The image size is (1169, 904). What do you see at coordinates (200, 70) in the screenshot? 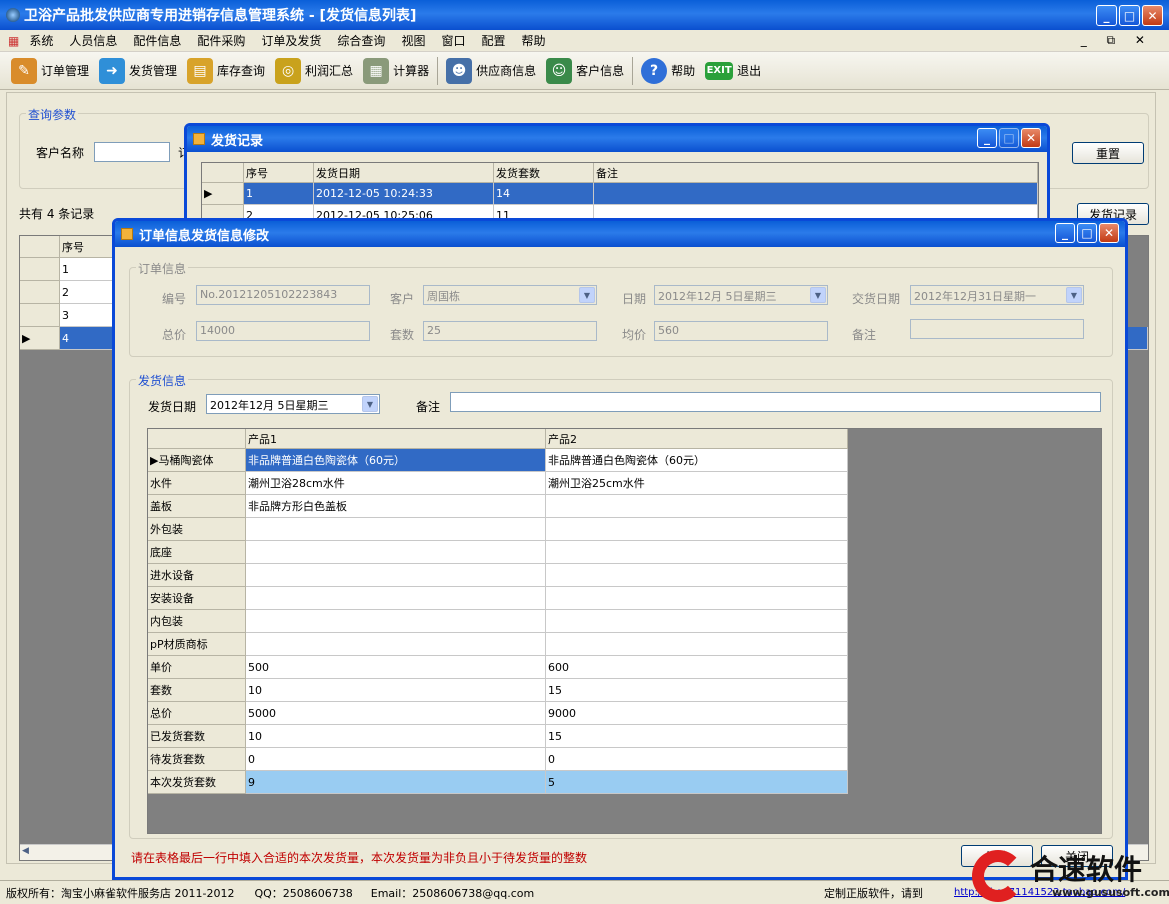
I see `warehouse-icon: ▤` at bounding box center [200, 70].